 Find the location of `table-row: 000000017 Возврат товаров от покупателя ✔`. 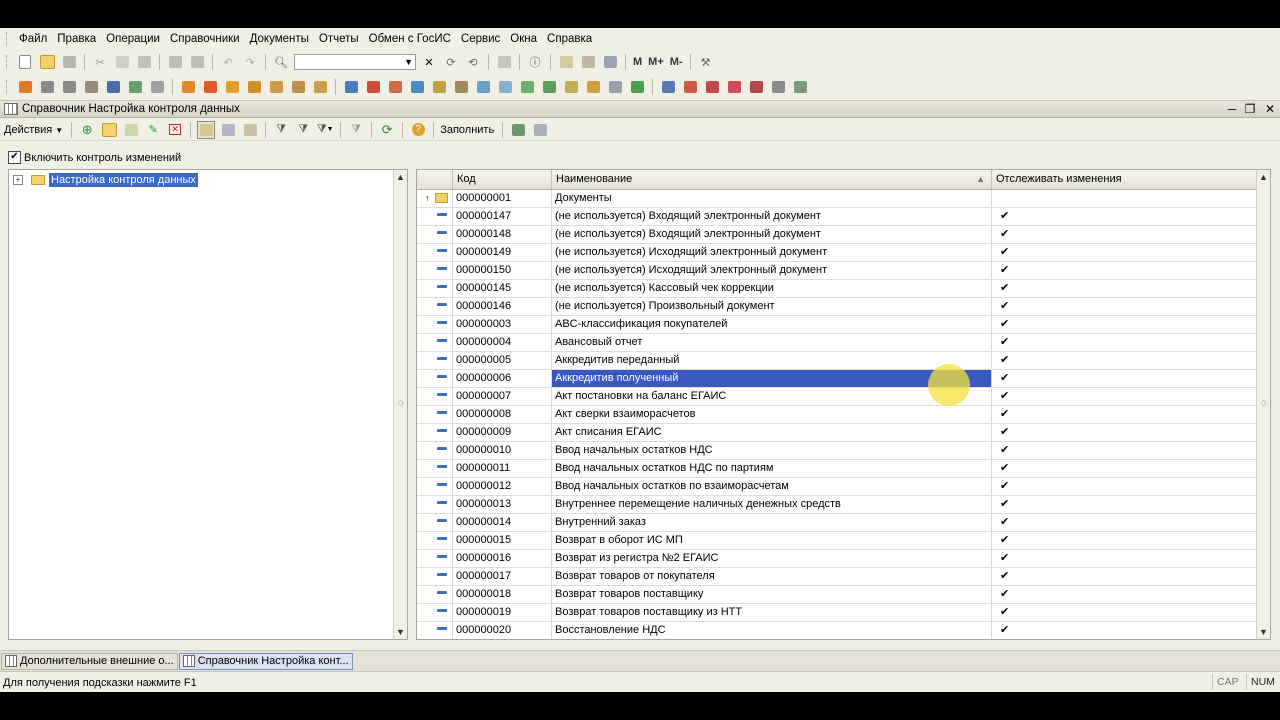

table-row: 000000017 Возврат товаров от покупателя ✔ is located at coordinates (837, 577).